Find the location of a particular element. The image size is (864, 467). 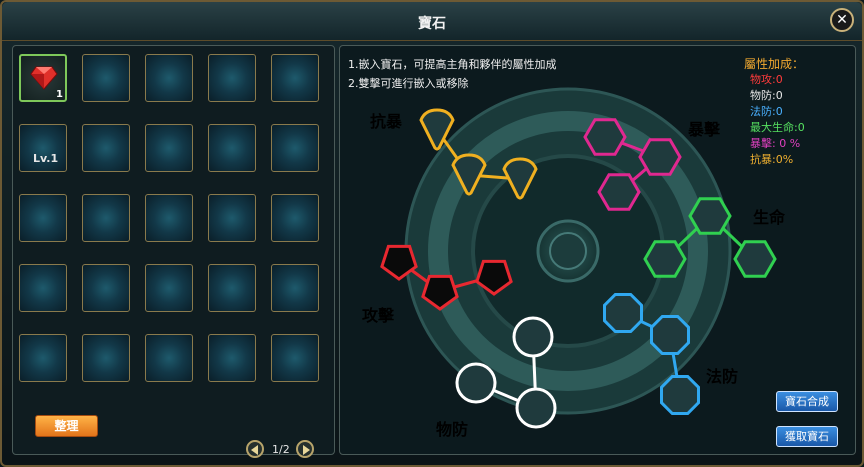

close-button: ✕ is located at coordinates (842, 20).